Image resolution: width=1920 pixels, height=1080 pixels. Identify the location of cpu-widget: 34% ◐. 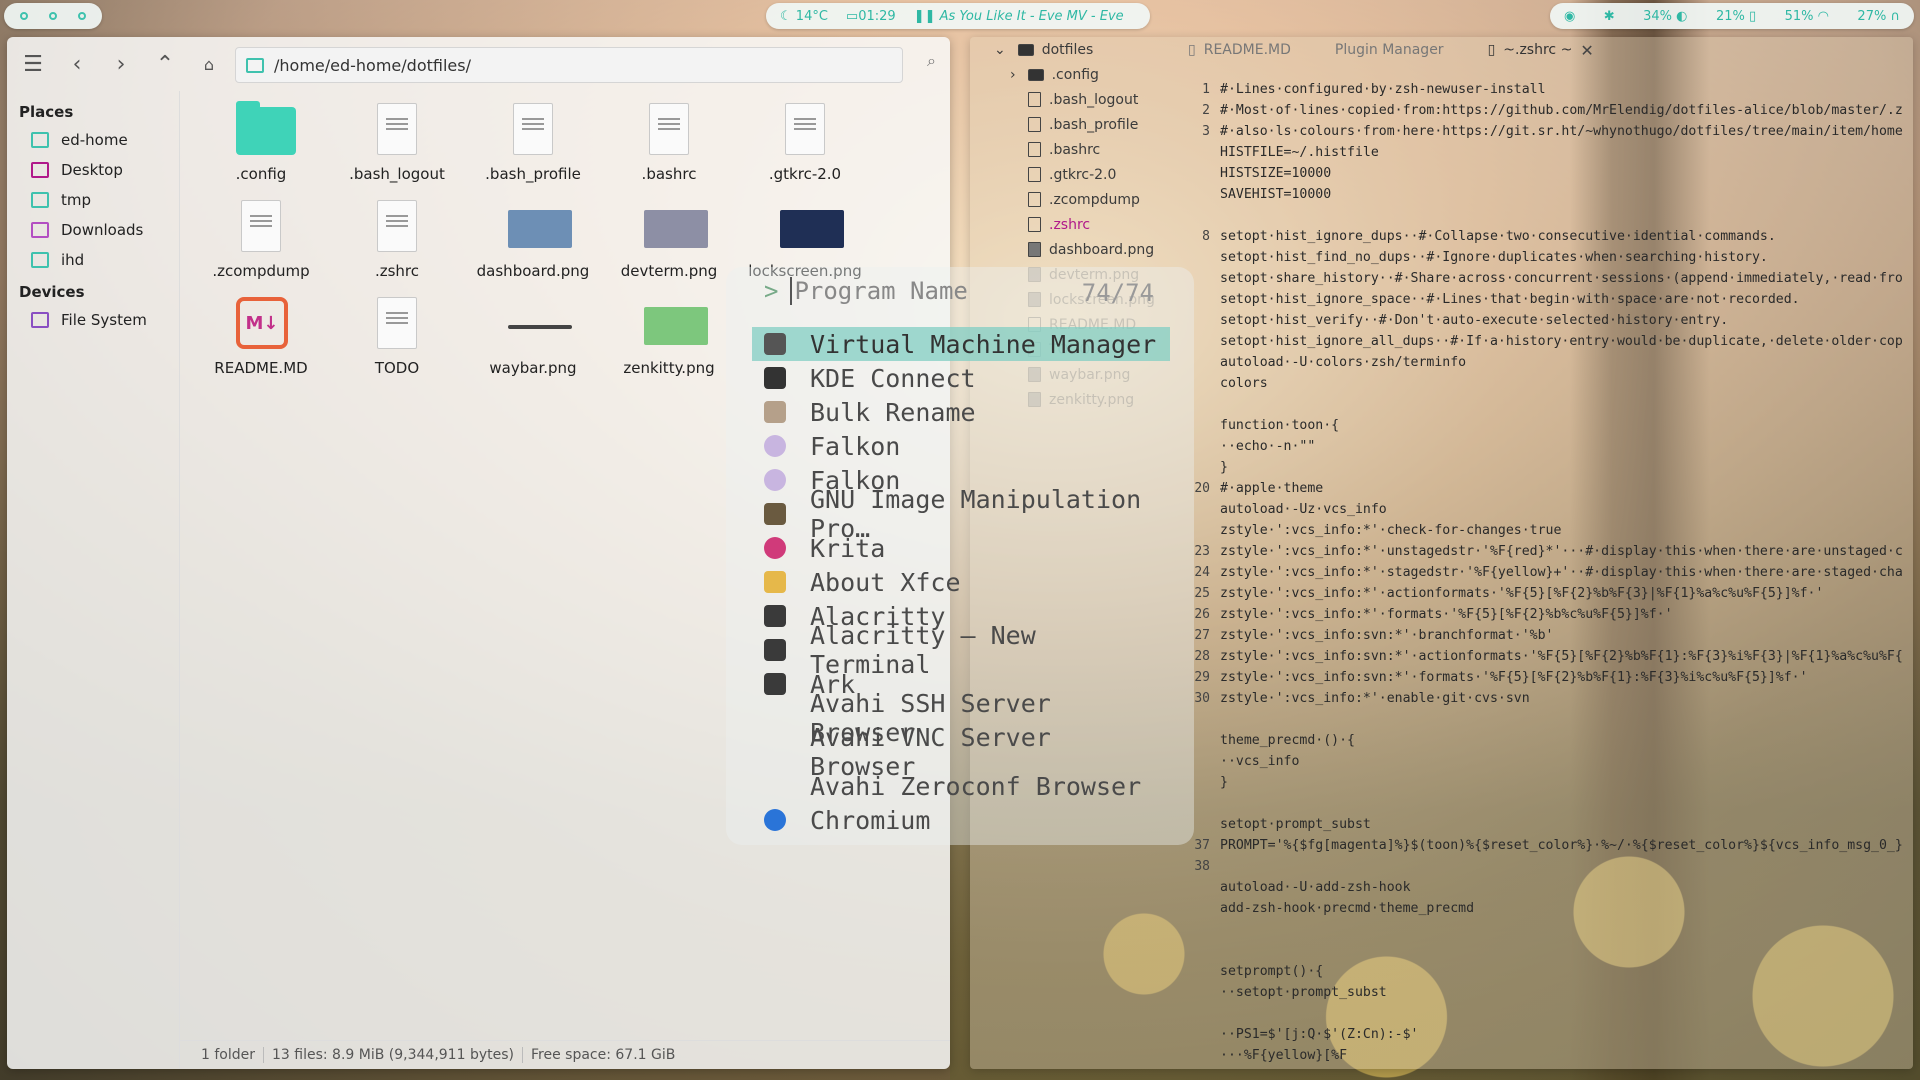
(1665, 16).